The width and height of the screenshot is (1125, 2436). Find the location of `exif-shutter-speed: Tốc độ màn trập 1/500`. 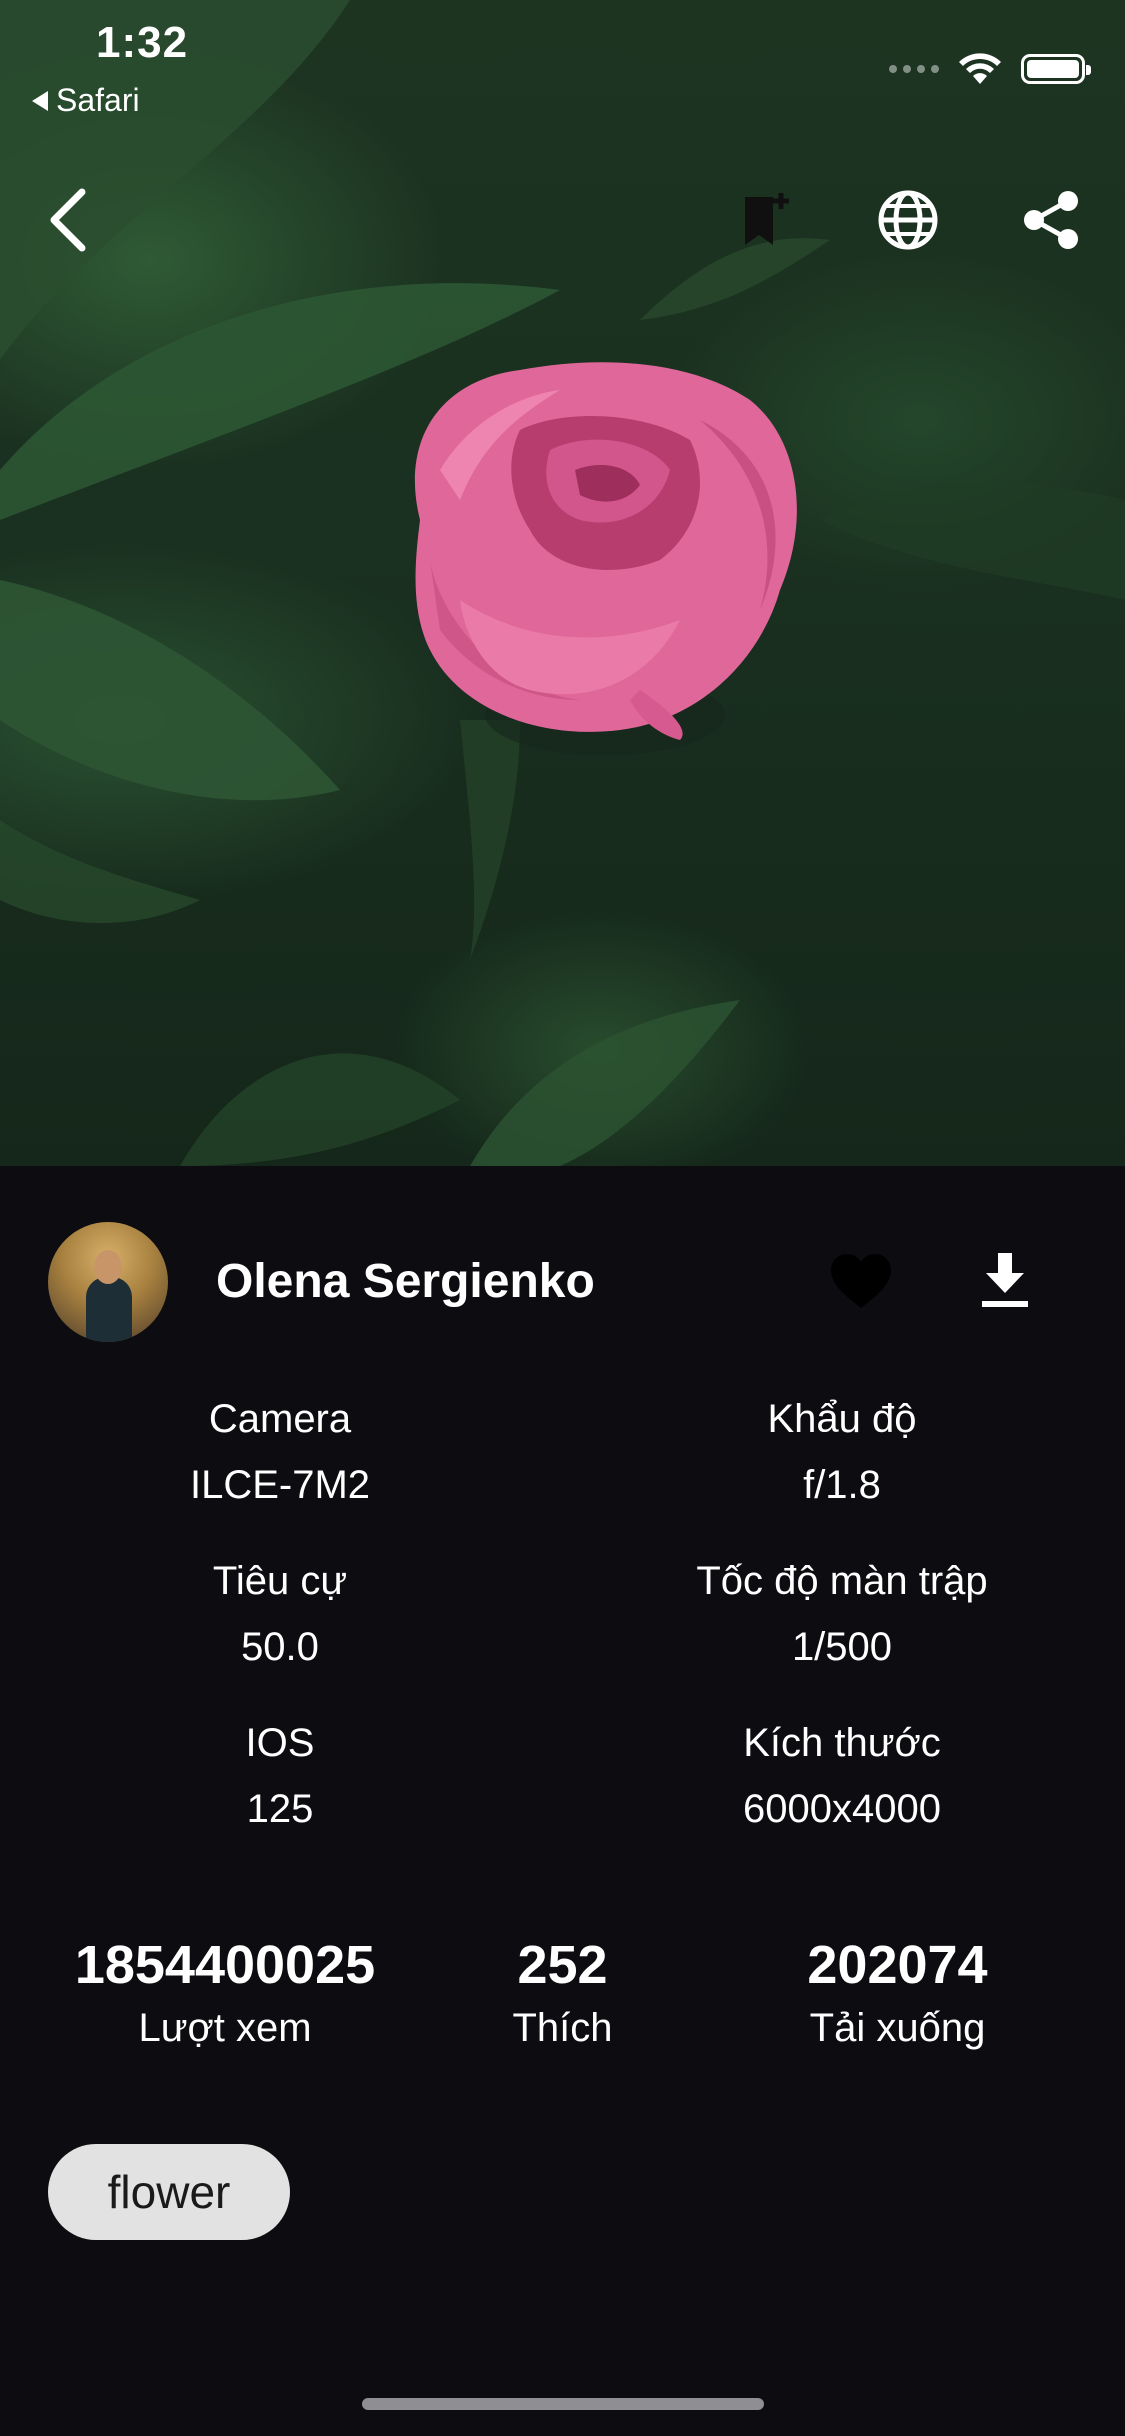

exif-shutter-speed: Tốc độ màn trập 1/500 is located at coordinates (842, 1614).